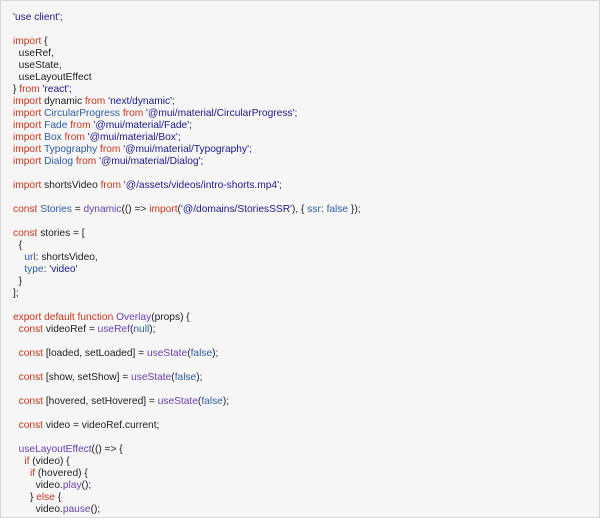  What do you see at coordinates (24, 257) in the screenshot?
I see `code-token: url` at bounding box center [24, 257].